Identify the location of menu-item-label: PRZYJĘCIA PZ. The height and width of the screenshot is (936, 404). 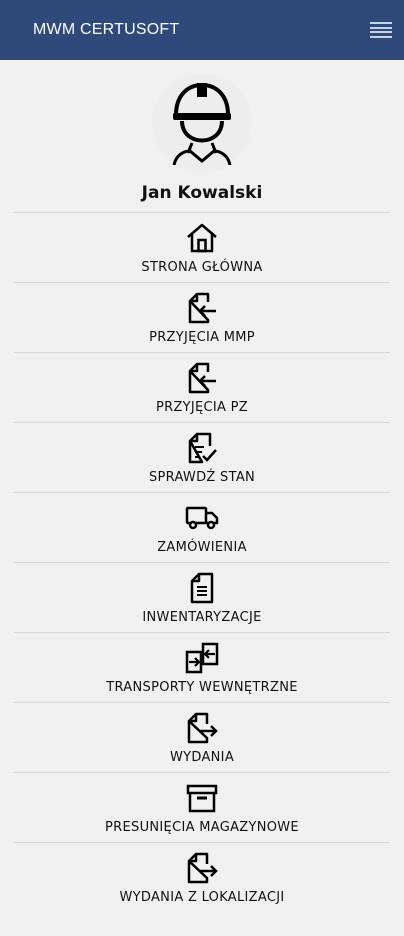
(202, 407).